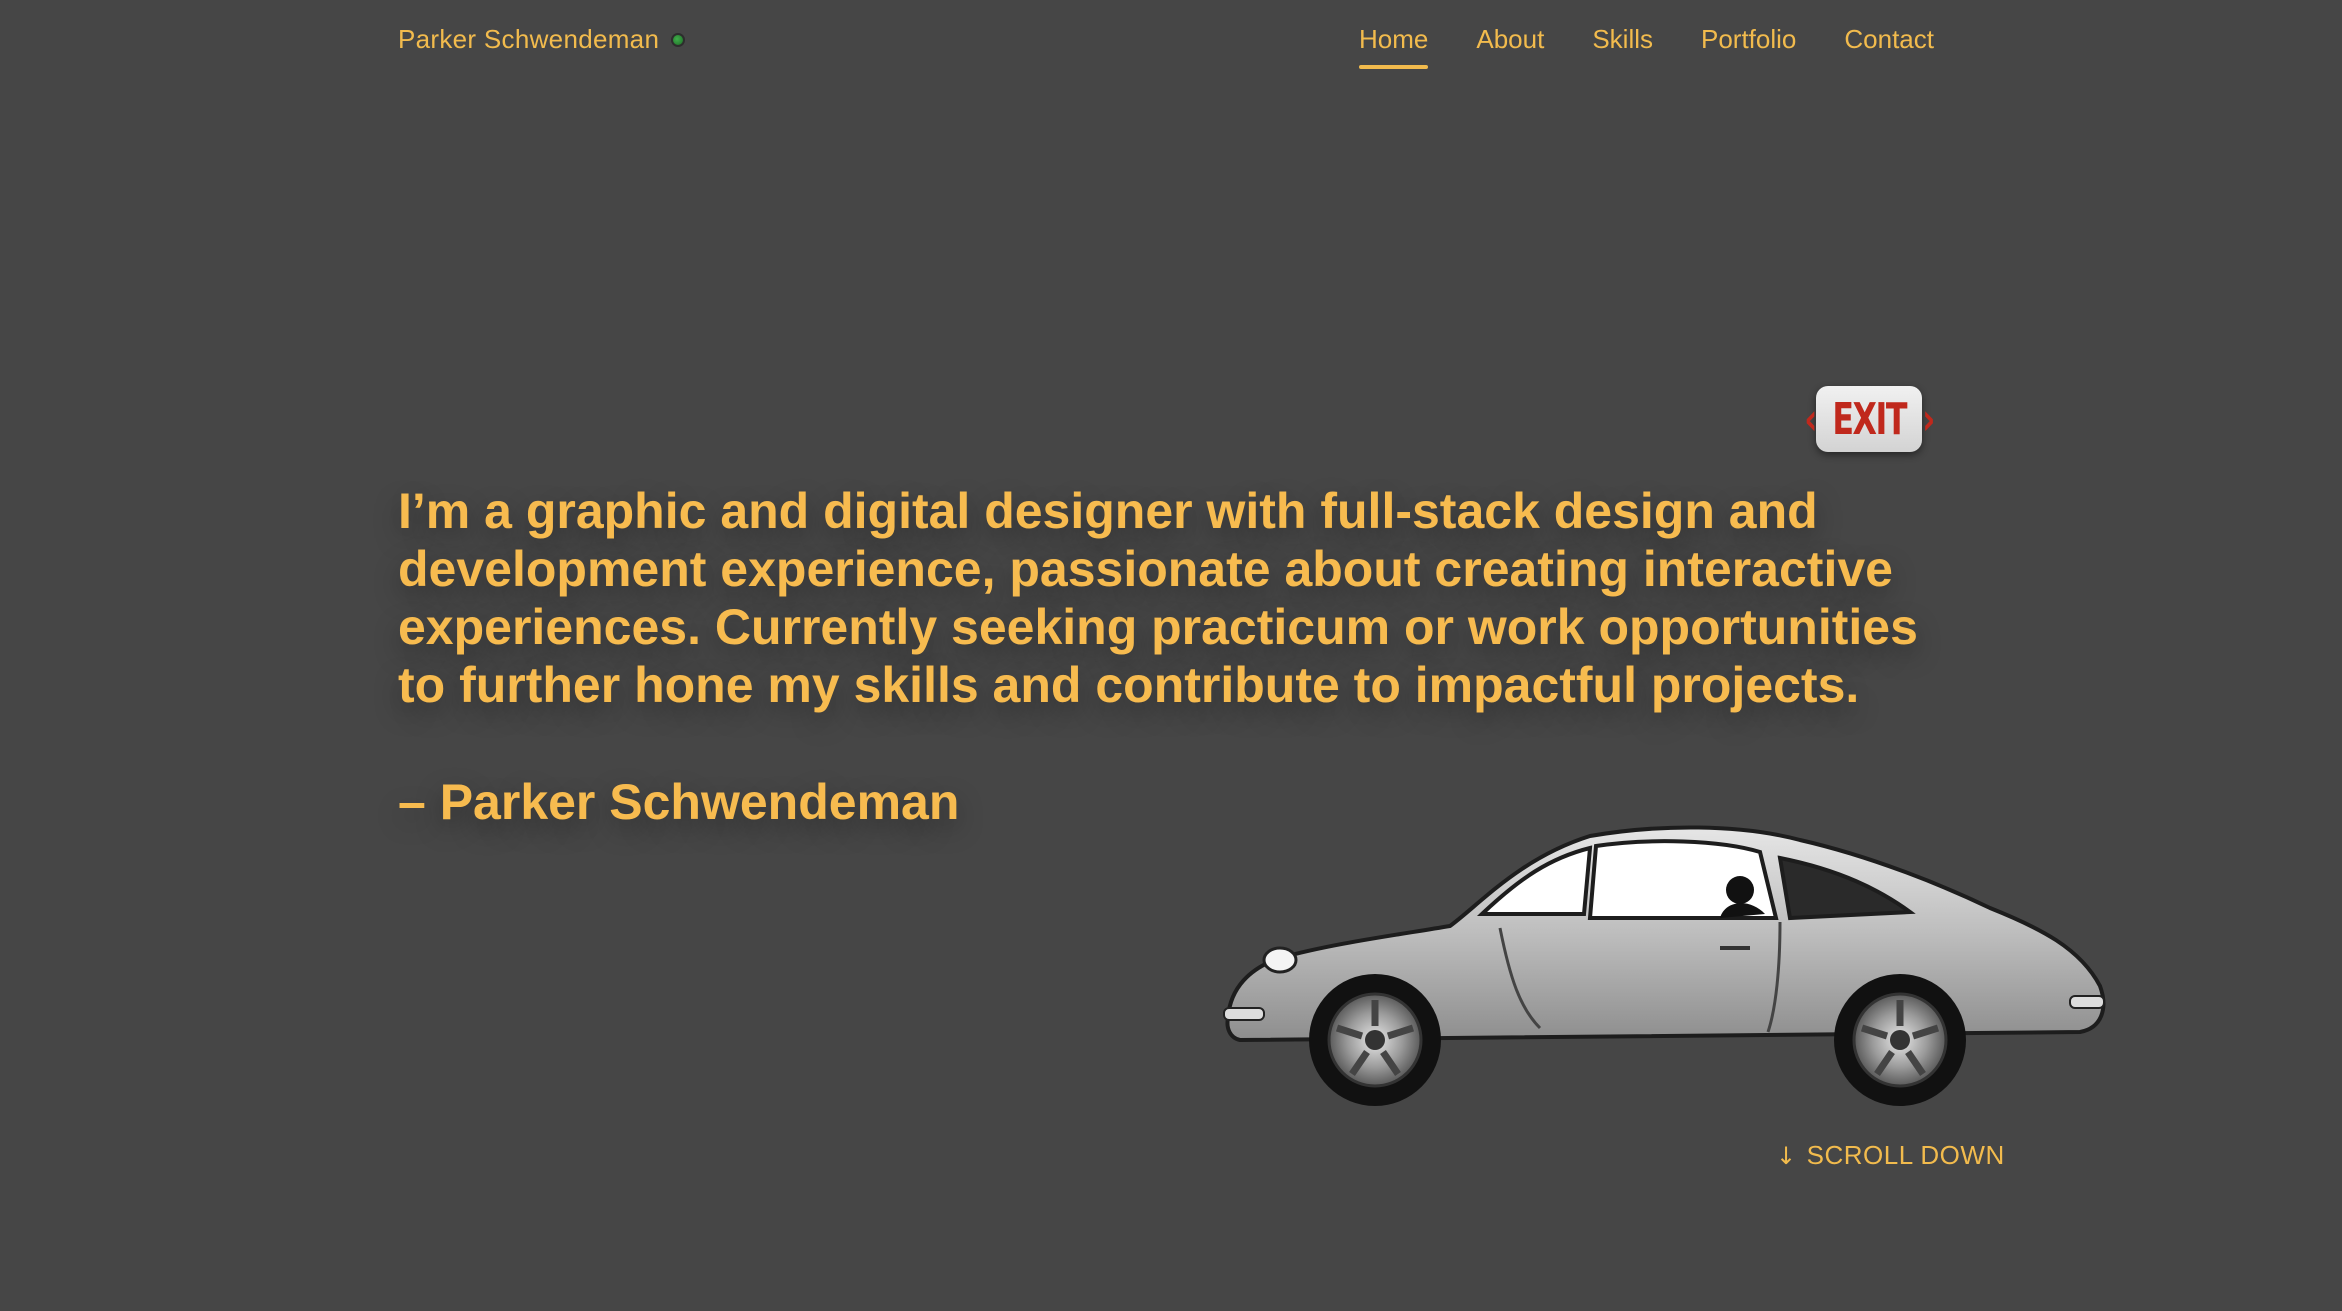  What do you see at coordinates (1810, 419) in the screenshot?
I see `exit-left-arrow-icon: ‹` at bounding box center [1810, 419].